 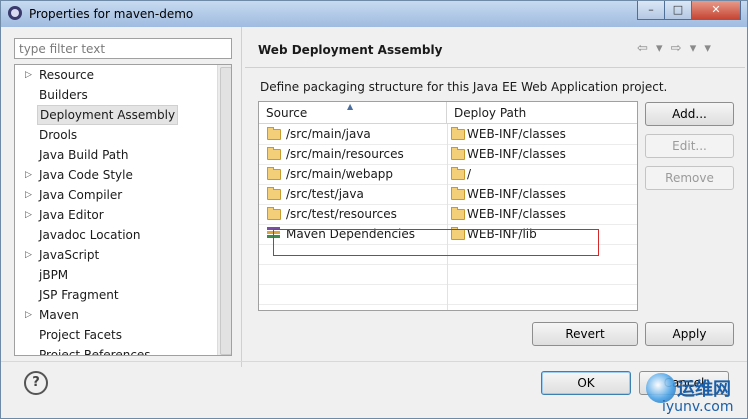 What do you see at coordinates (69, 255) in the screenshot?
I see `nav-item-label: JavaScript` at bounding box center [69, 255].